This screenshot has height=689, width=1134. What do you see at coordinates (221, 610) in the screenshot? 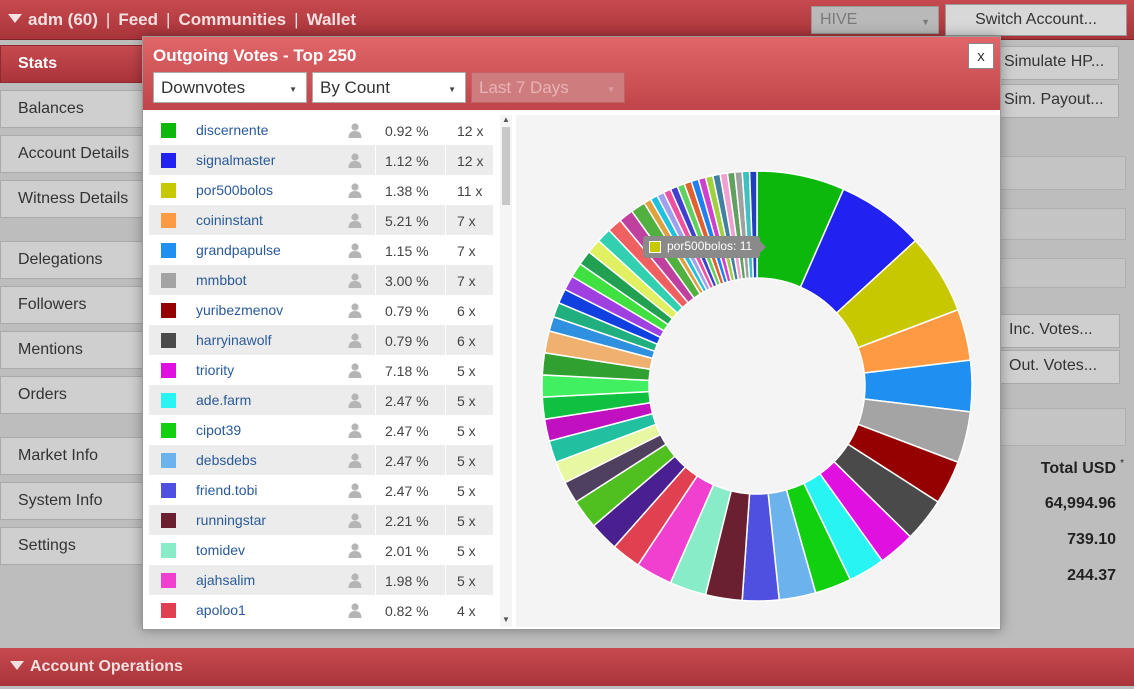
I see `account-link: apoloo1` at bounding box center [221, 610].